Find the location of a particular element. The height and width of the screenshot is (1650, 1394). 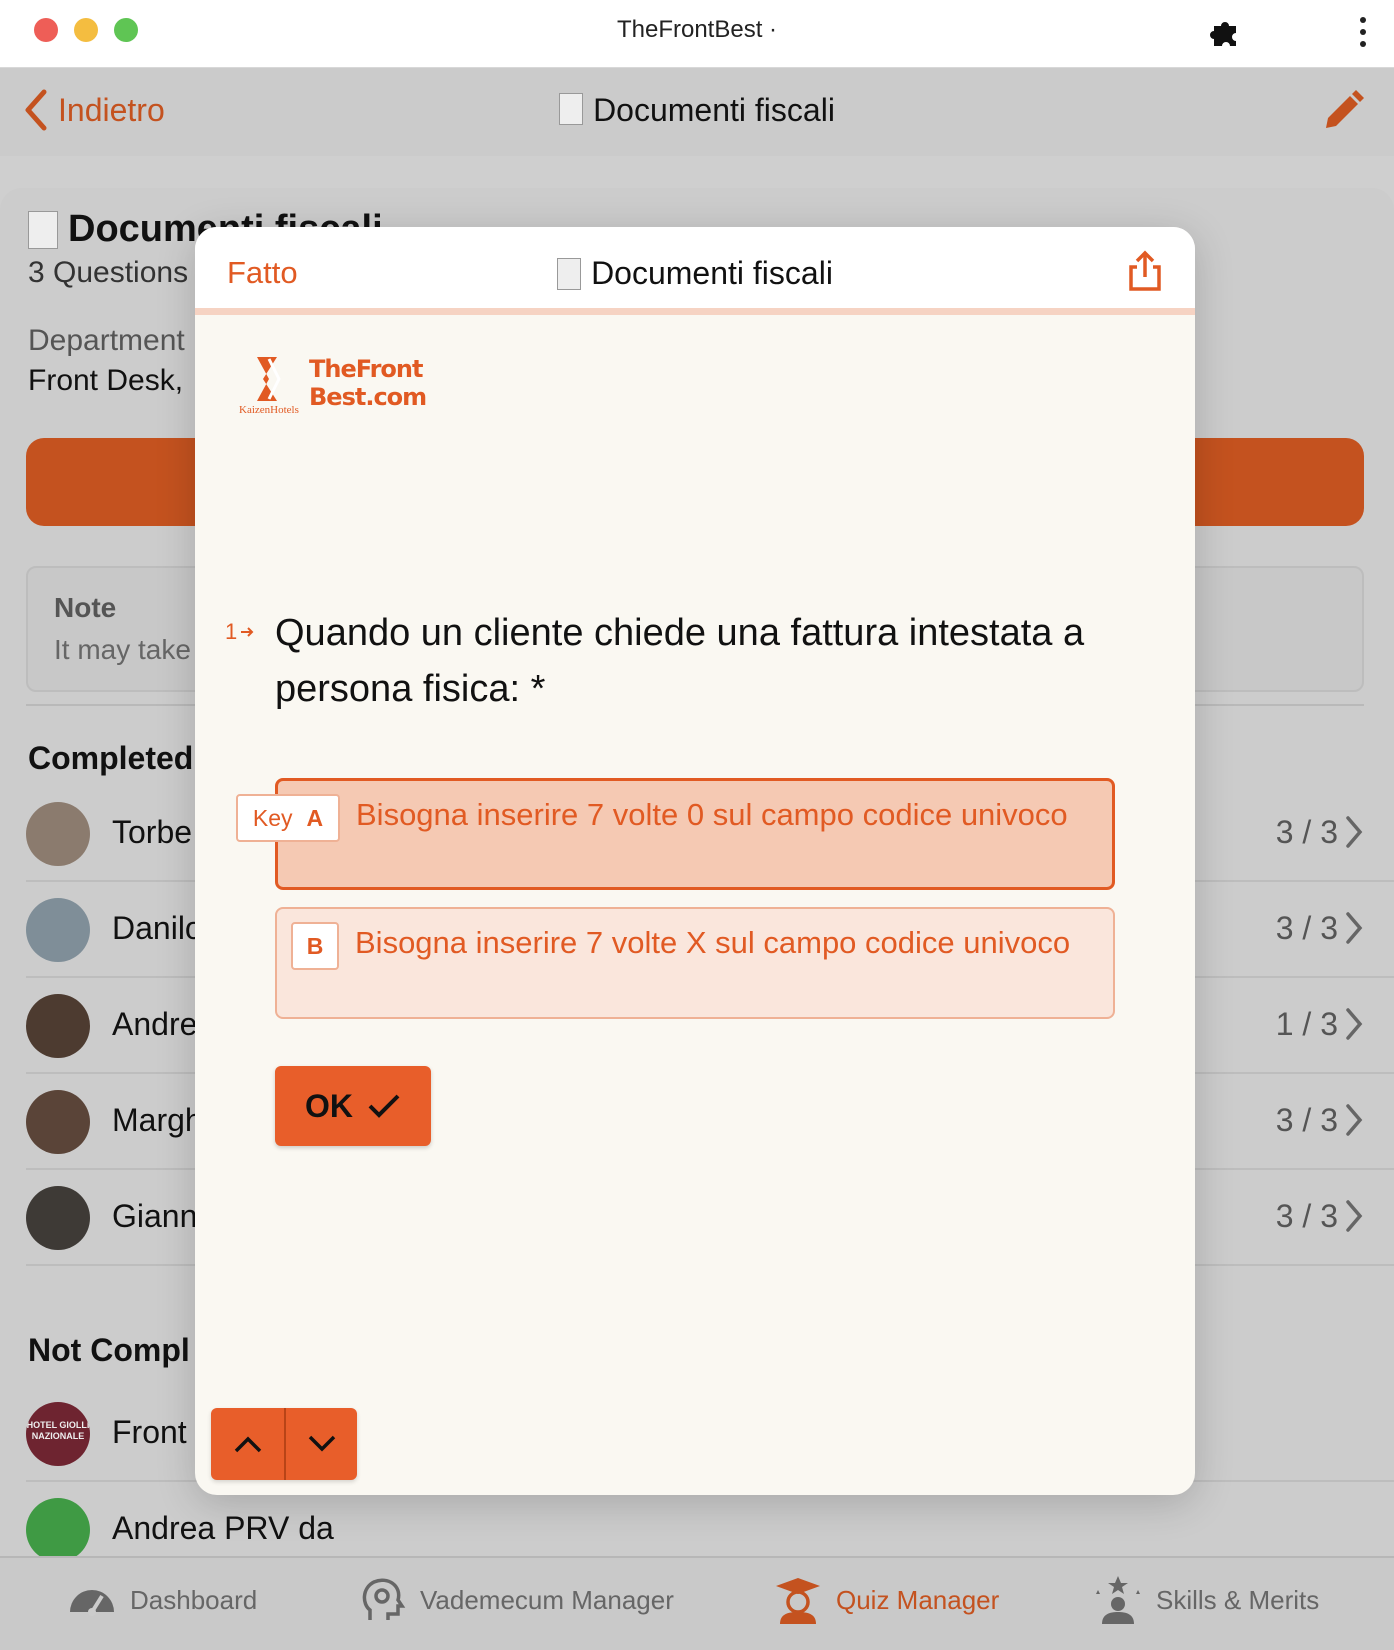

questions-count: 3 Questions is located at coordinates (108, 272).